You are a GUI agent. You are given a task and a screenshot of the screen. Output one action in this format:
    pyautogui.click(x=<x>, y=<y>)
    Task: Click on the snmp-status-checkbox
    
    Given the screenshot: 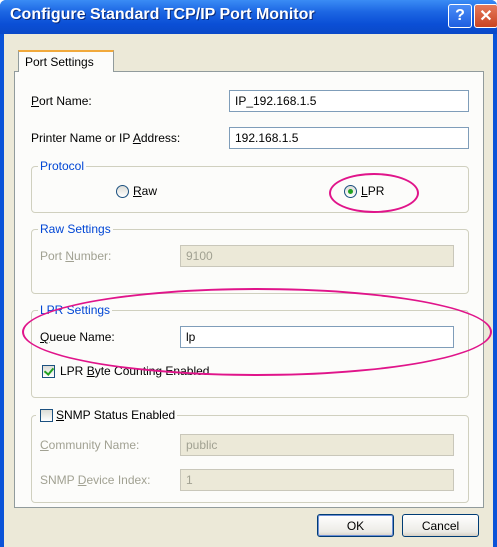 What is the action you would take?
    pyautogui.click(x=46, y=415)
    